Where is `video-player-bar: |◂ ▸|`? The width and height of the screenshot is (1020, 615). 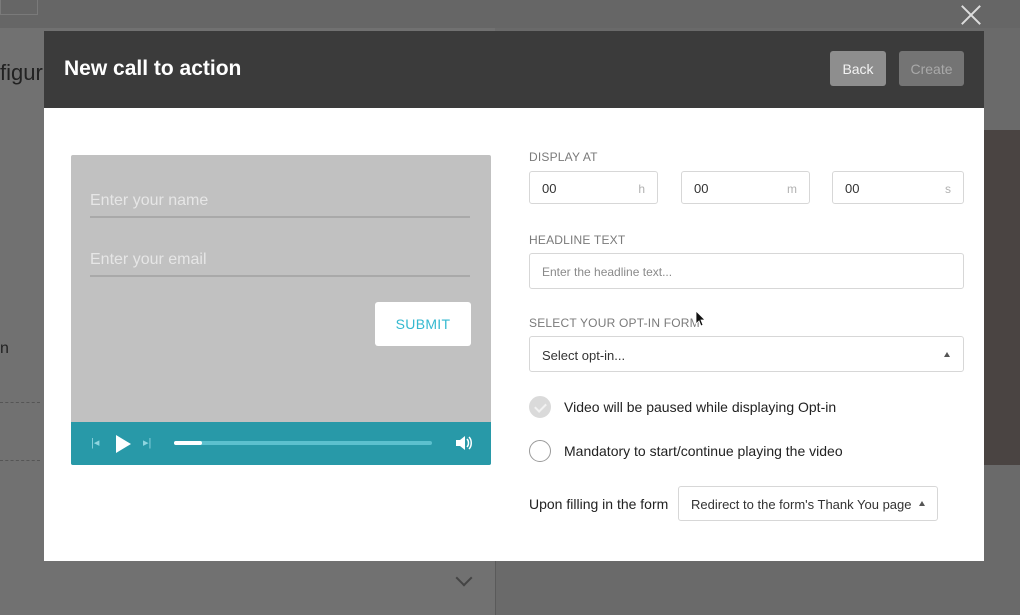
video-player-bar: |◂ ▸| is located at coordinates (281, 443).